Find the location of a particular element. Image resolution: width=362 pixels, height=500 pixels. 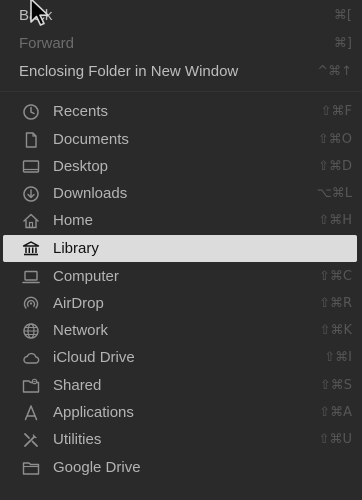

shortcut-label: ⌥⌘L is located at coordinates (334, 193).